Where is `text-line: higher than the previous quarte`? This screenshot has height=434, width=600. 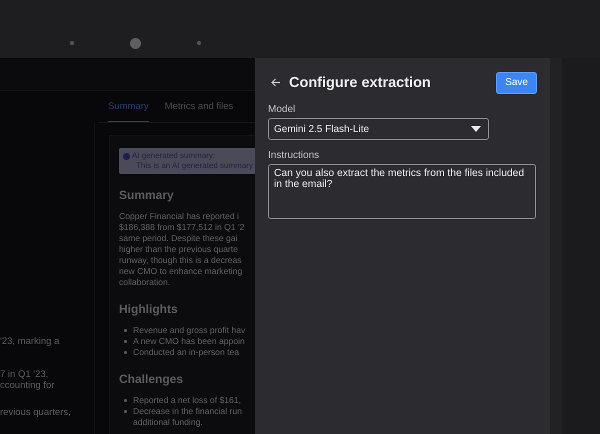 text-line: higher than the previous quarte is located at coordinates (179, 249).